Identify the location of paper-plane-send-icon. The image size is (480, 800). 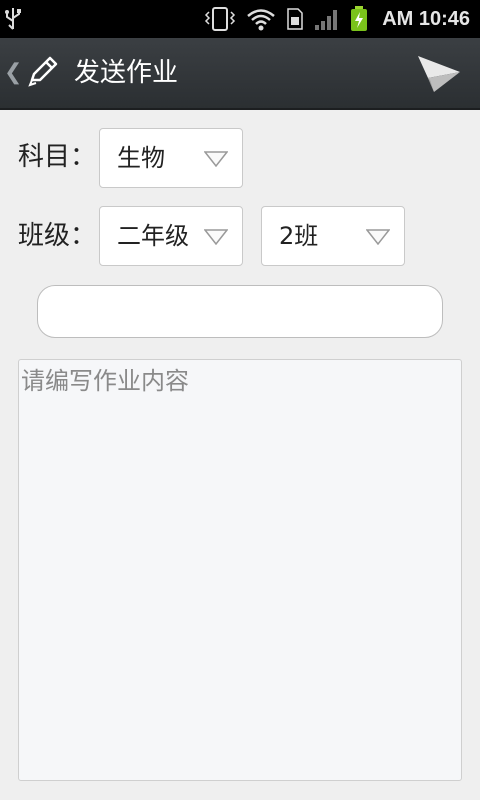
(439, 74).